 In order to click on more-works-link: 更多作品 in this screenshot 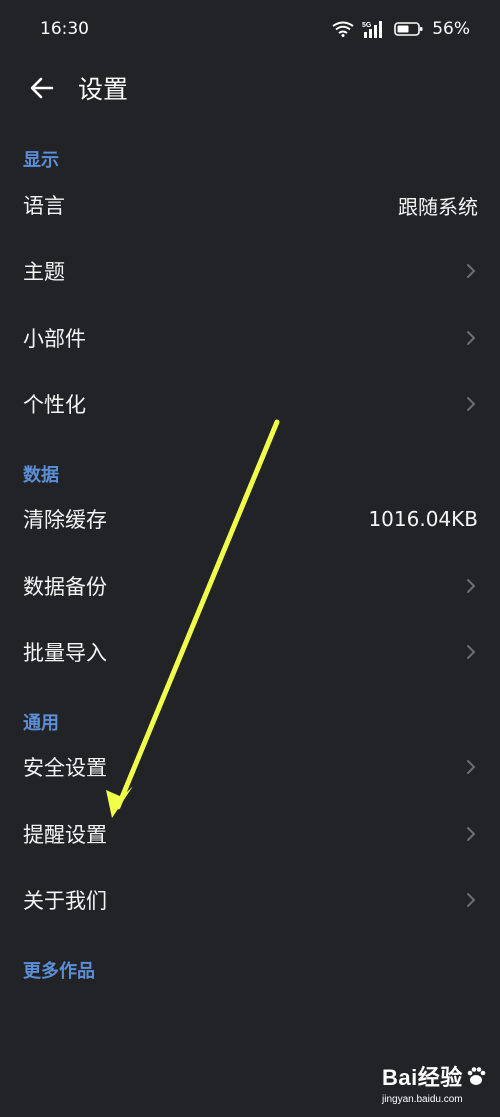, I will do `click(59, 970)`.